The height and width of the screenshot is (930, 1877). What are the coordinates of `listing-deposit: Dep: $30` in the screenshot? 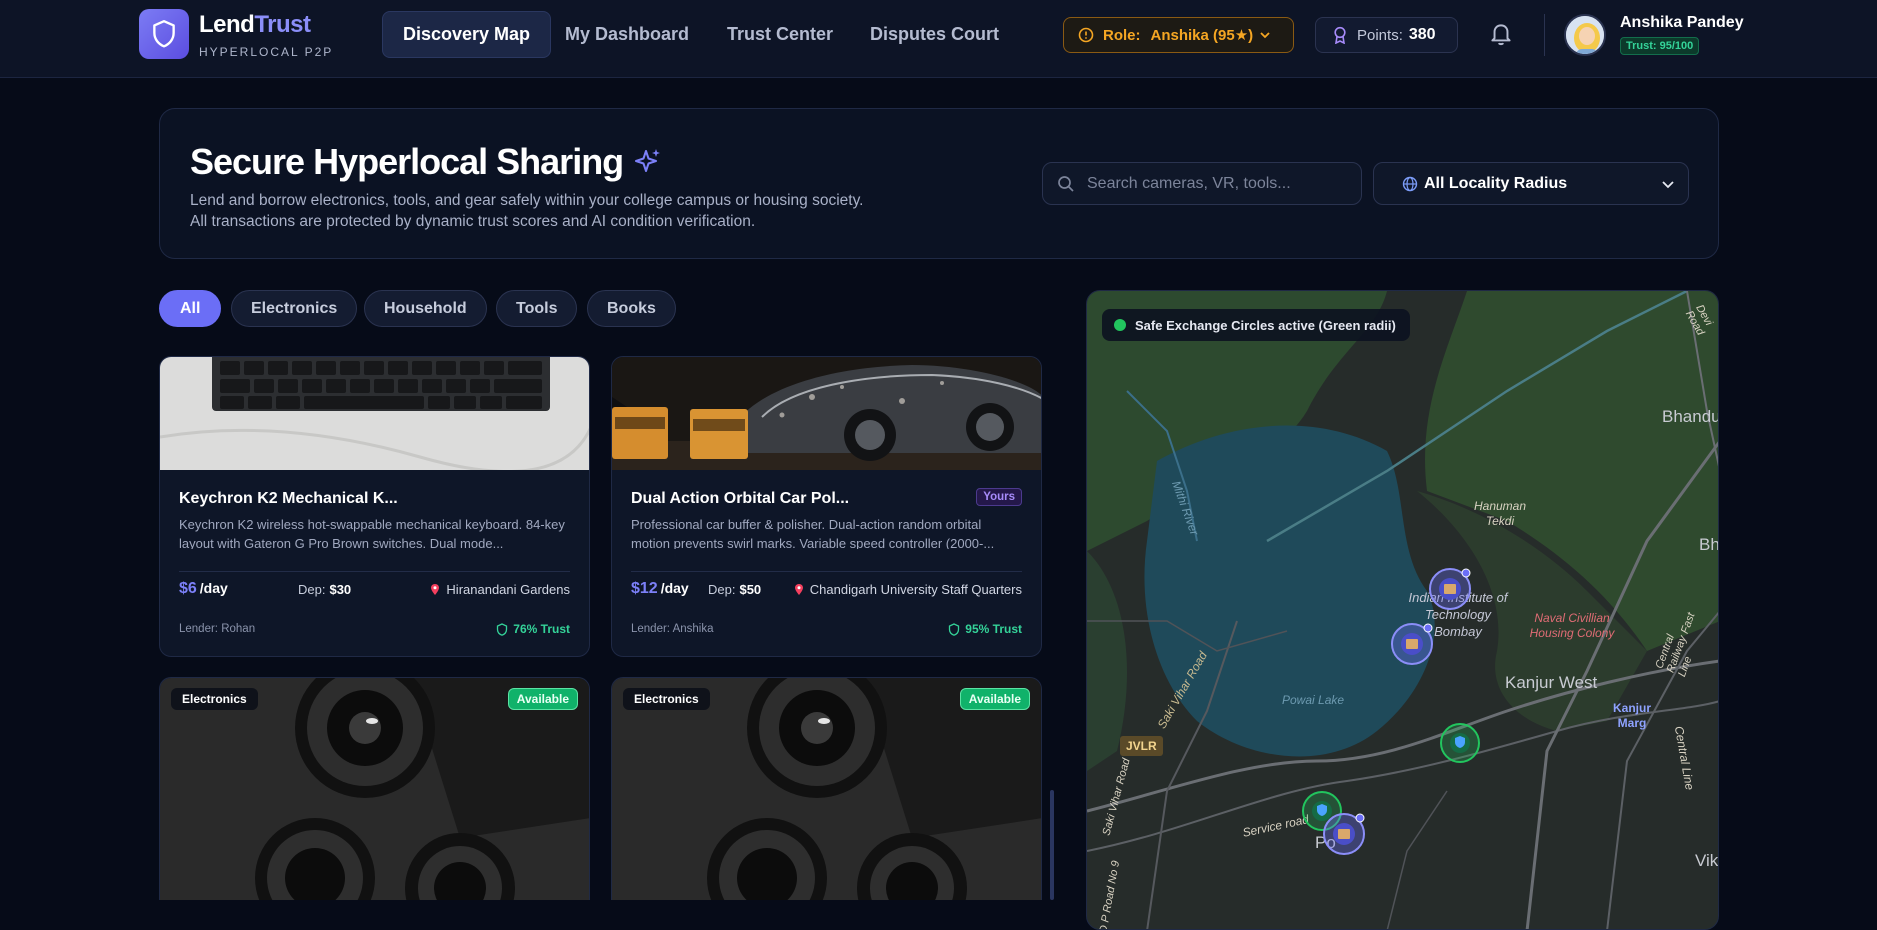 It's located at (325, 589).